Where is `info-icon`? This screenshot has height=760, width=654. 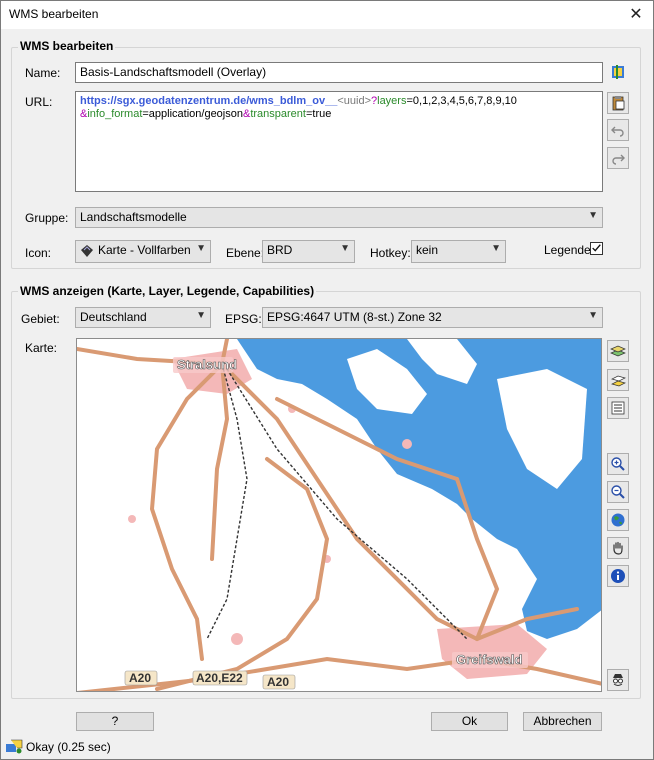 info-icon is located at coordinates (618, 576).